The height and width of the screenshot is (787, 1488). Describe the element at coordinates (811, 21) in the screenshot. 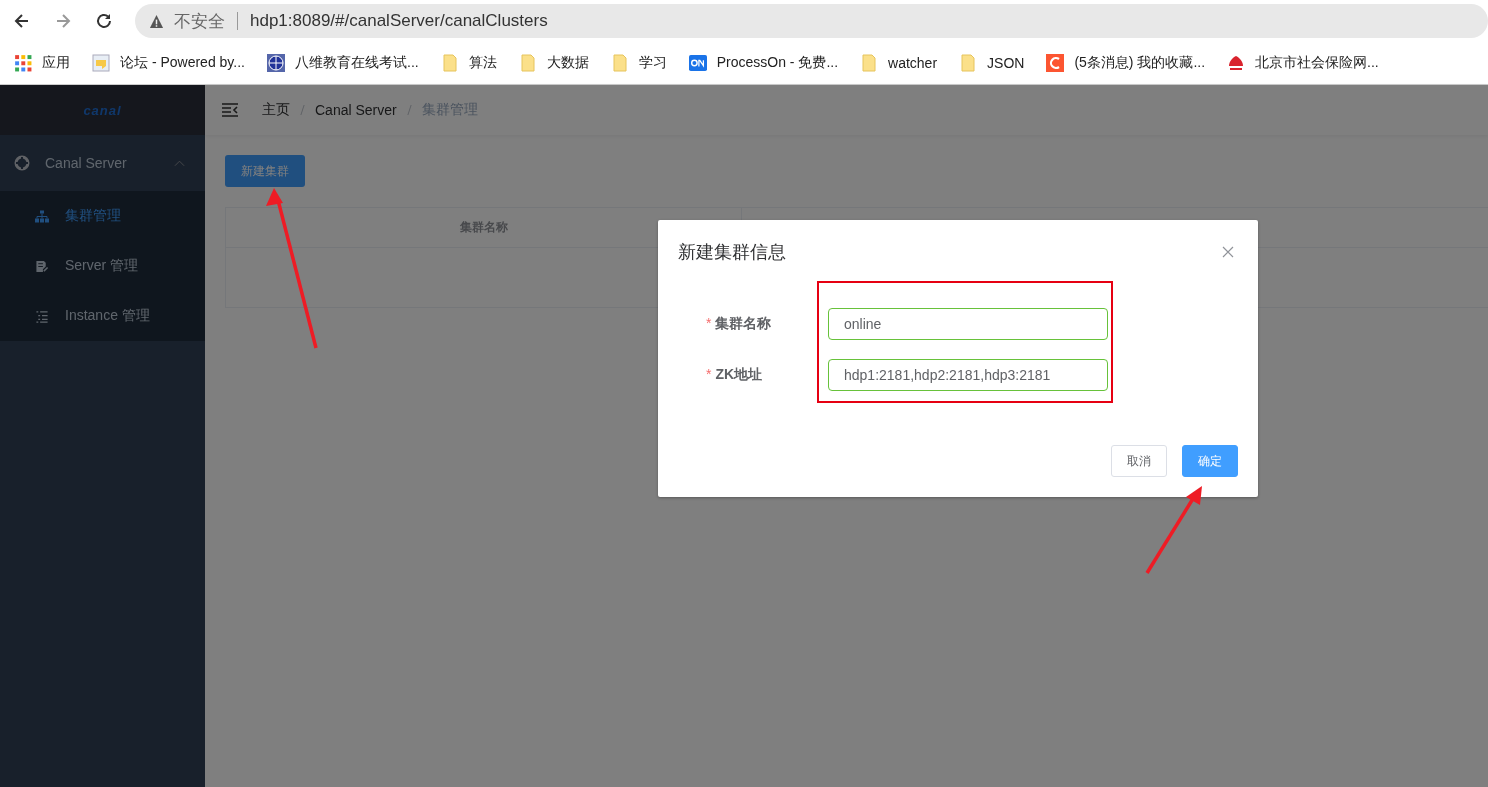

I see `address-bar: 不安全 hdp1:8089/#/canalServer/canalClusters` at that location.